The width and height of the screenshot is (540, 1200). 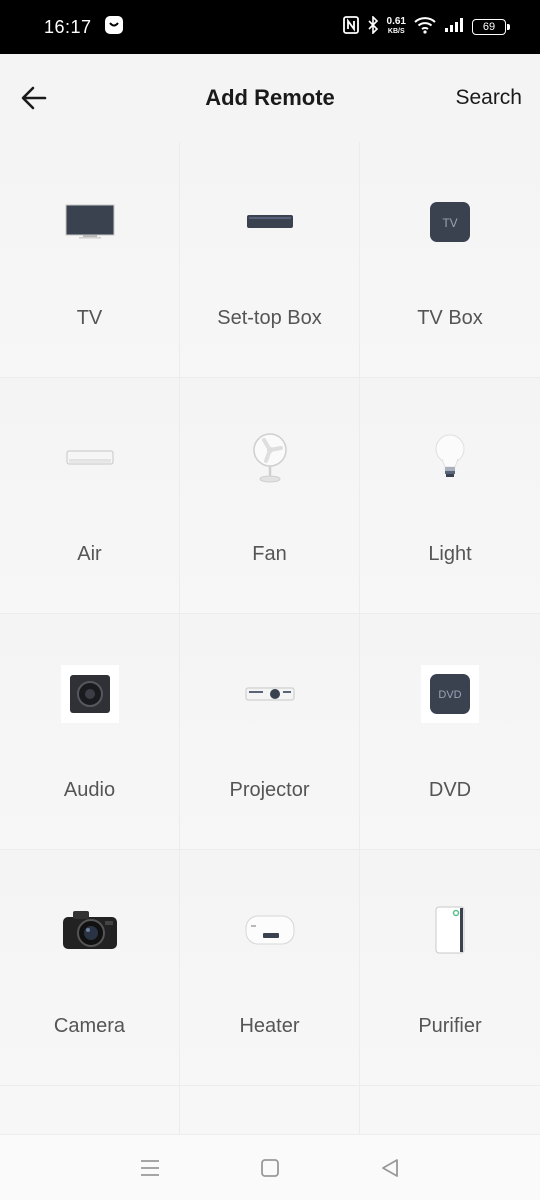 I want to click on menu-icon, so click(x=150, y=1167).